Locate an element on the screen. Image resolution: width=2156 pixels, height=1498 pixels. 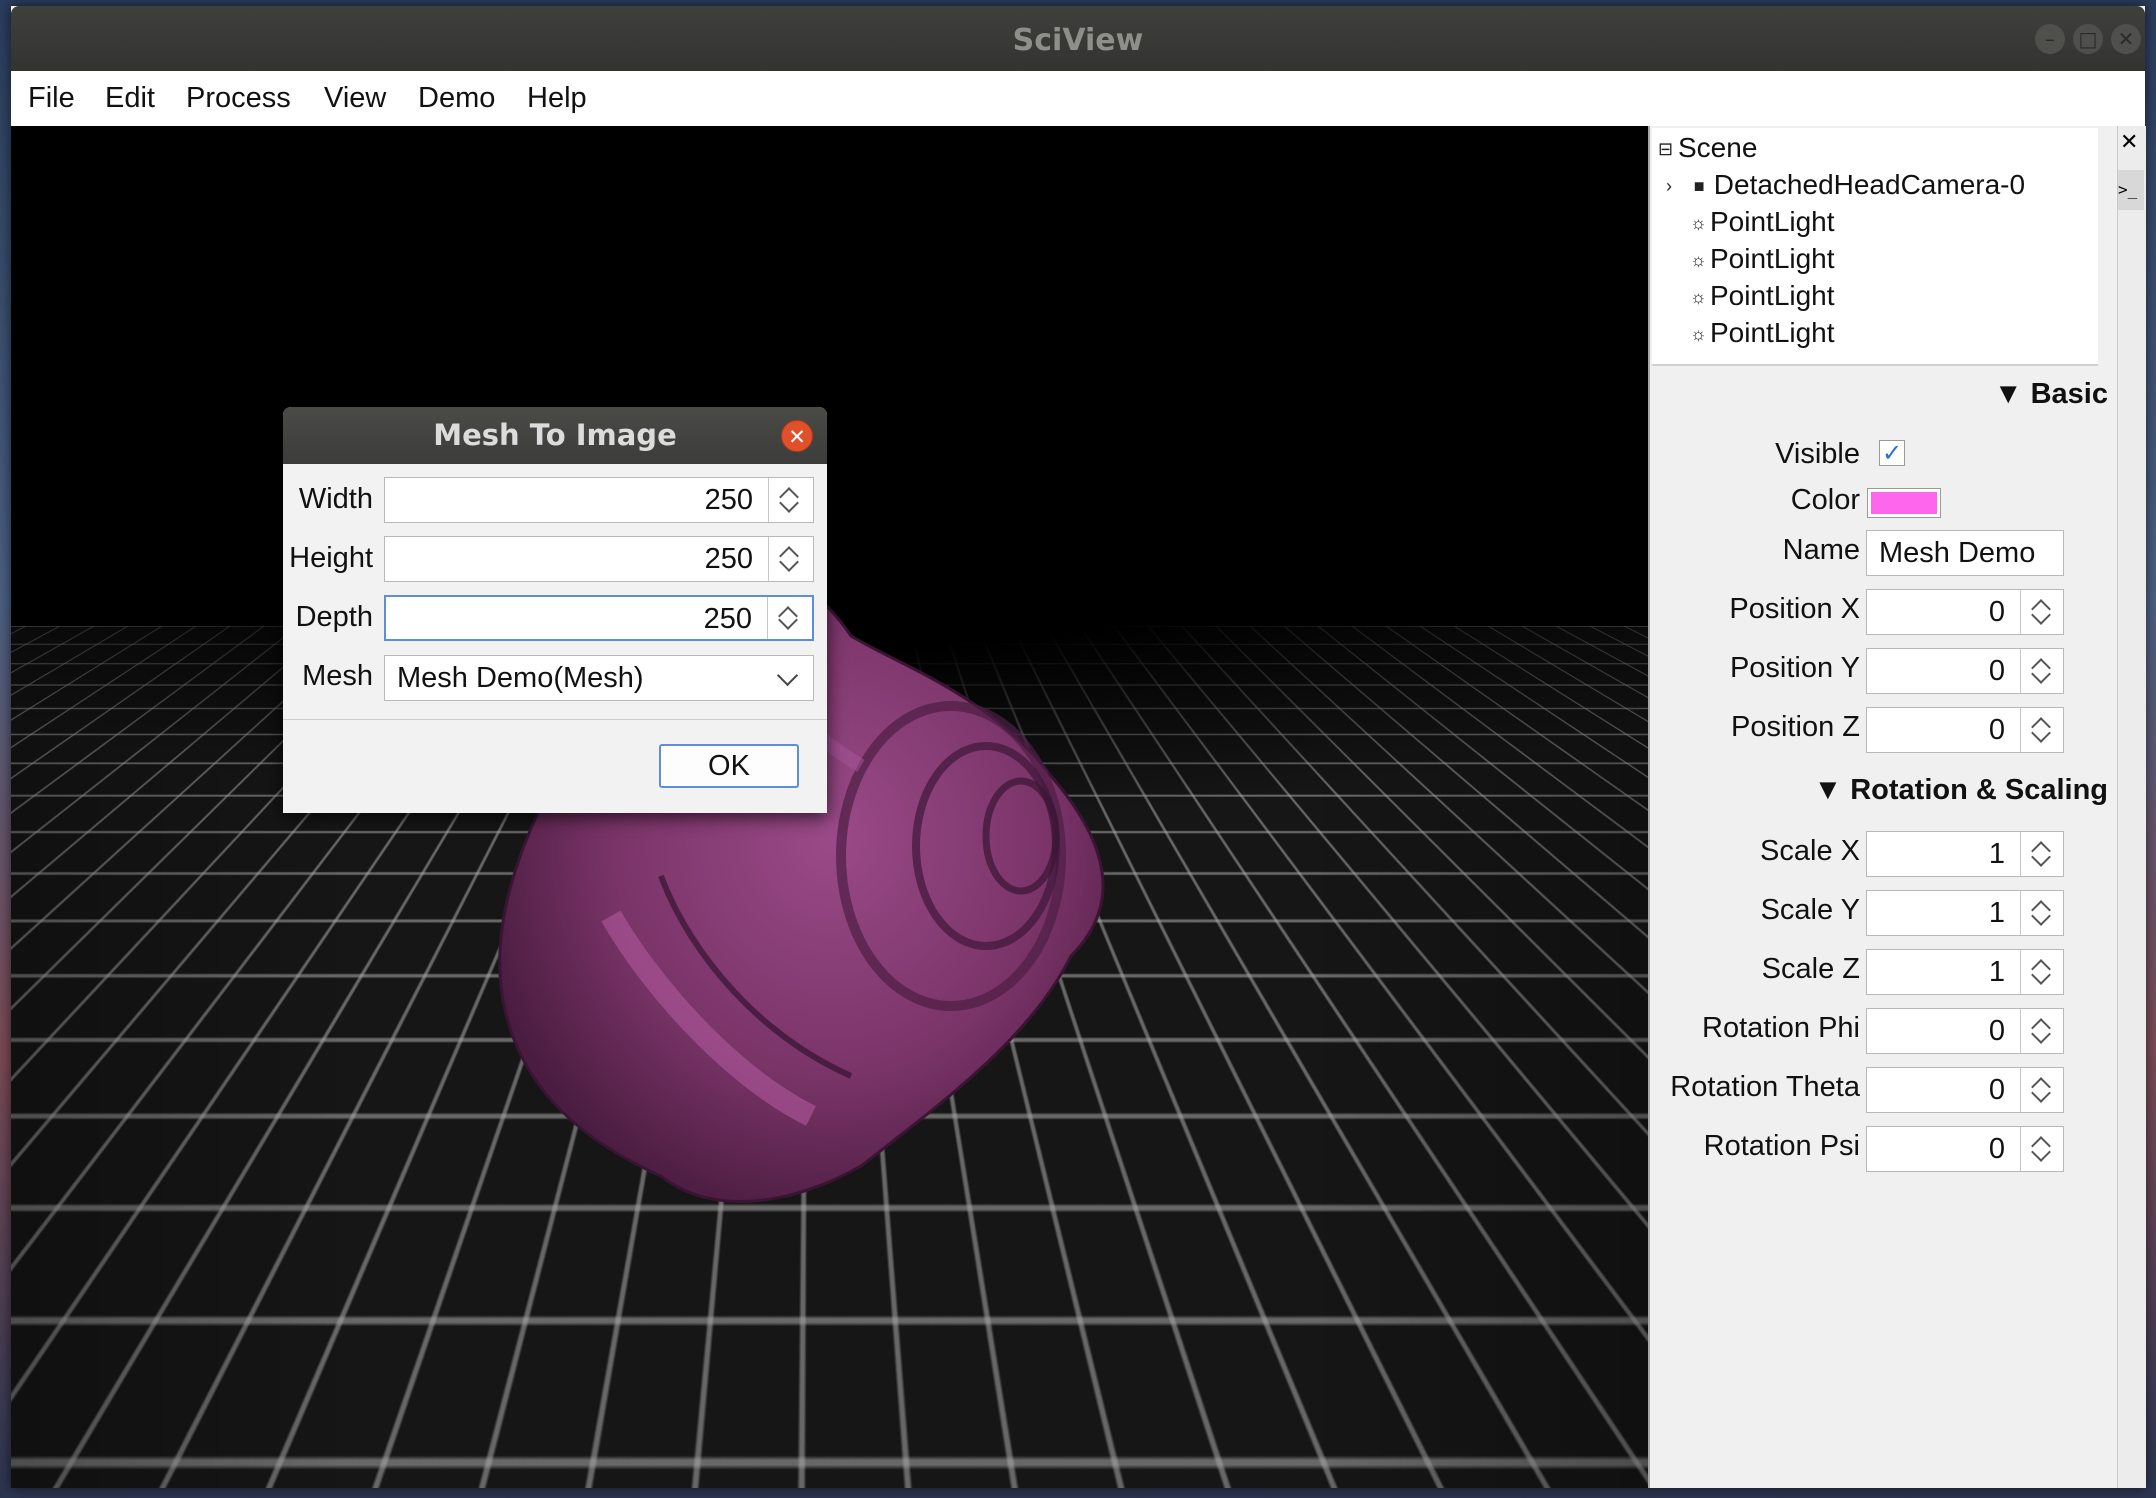
menu-process: Process is located at coordinates (238, 98).